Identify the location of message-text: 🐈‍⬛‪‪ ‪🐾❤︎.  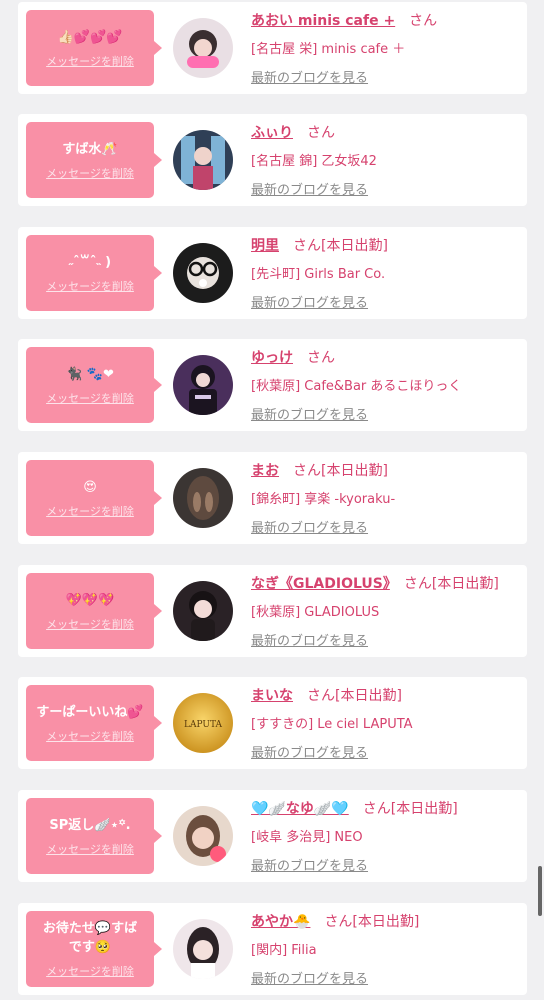
(90, 374).